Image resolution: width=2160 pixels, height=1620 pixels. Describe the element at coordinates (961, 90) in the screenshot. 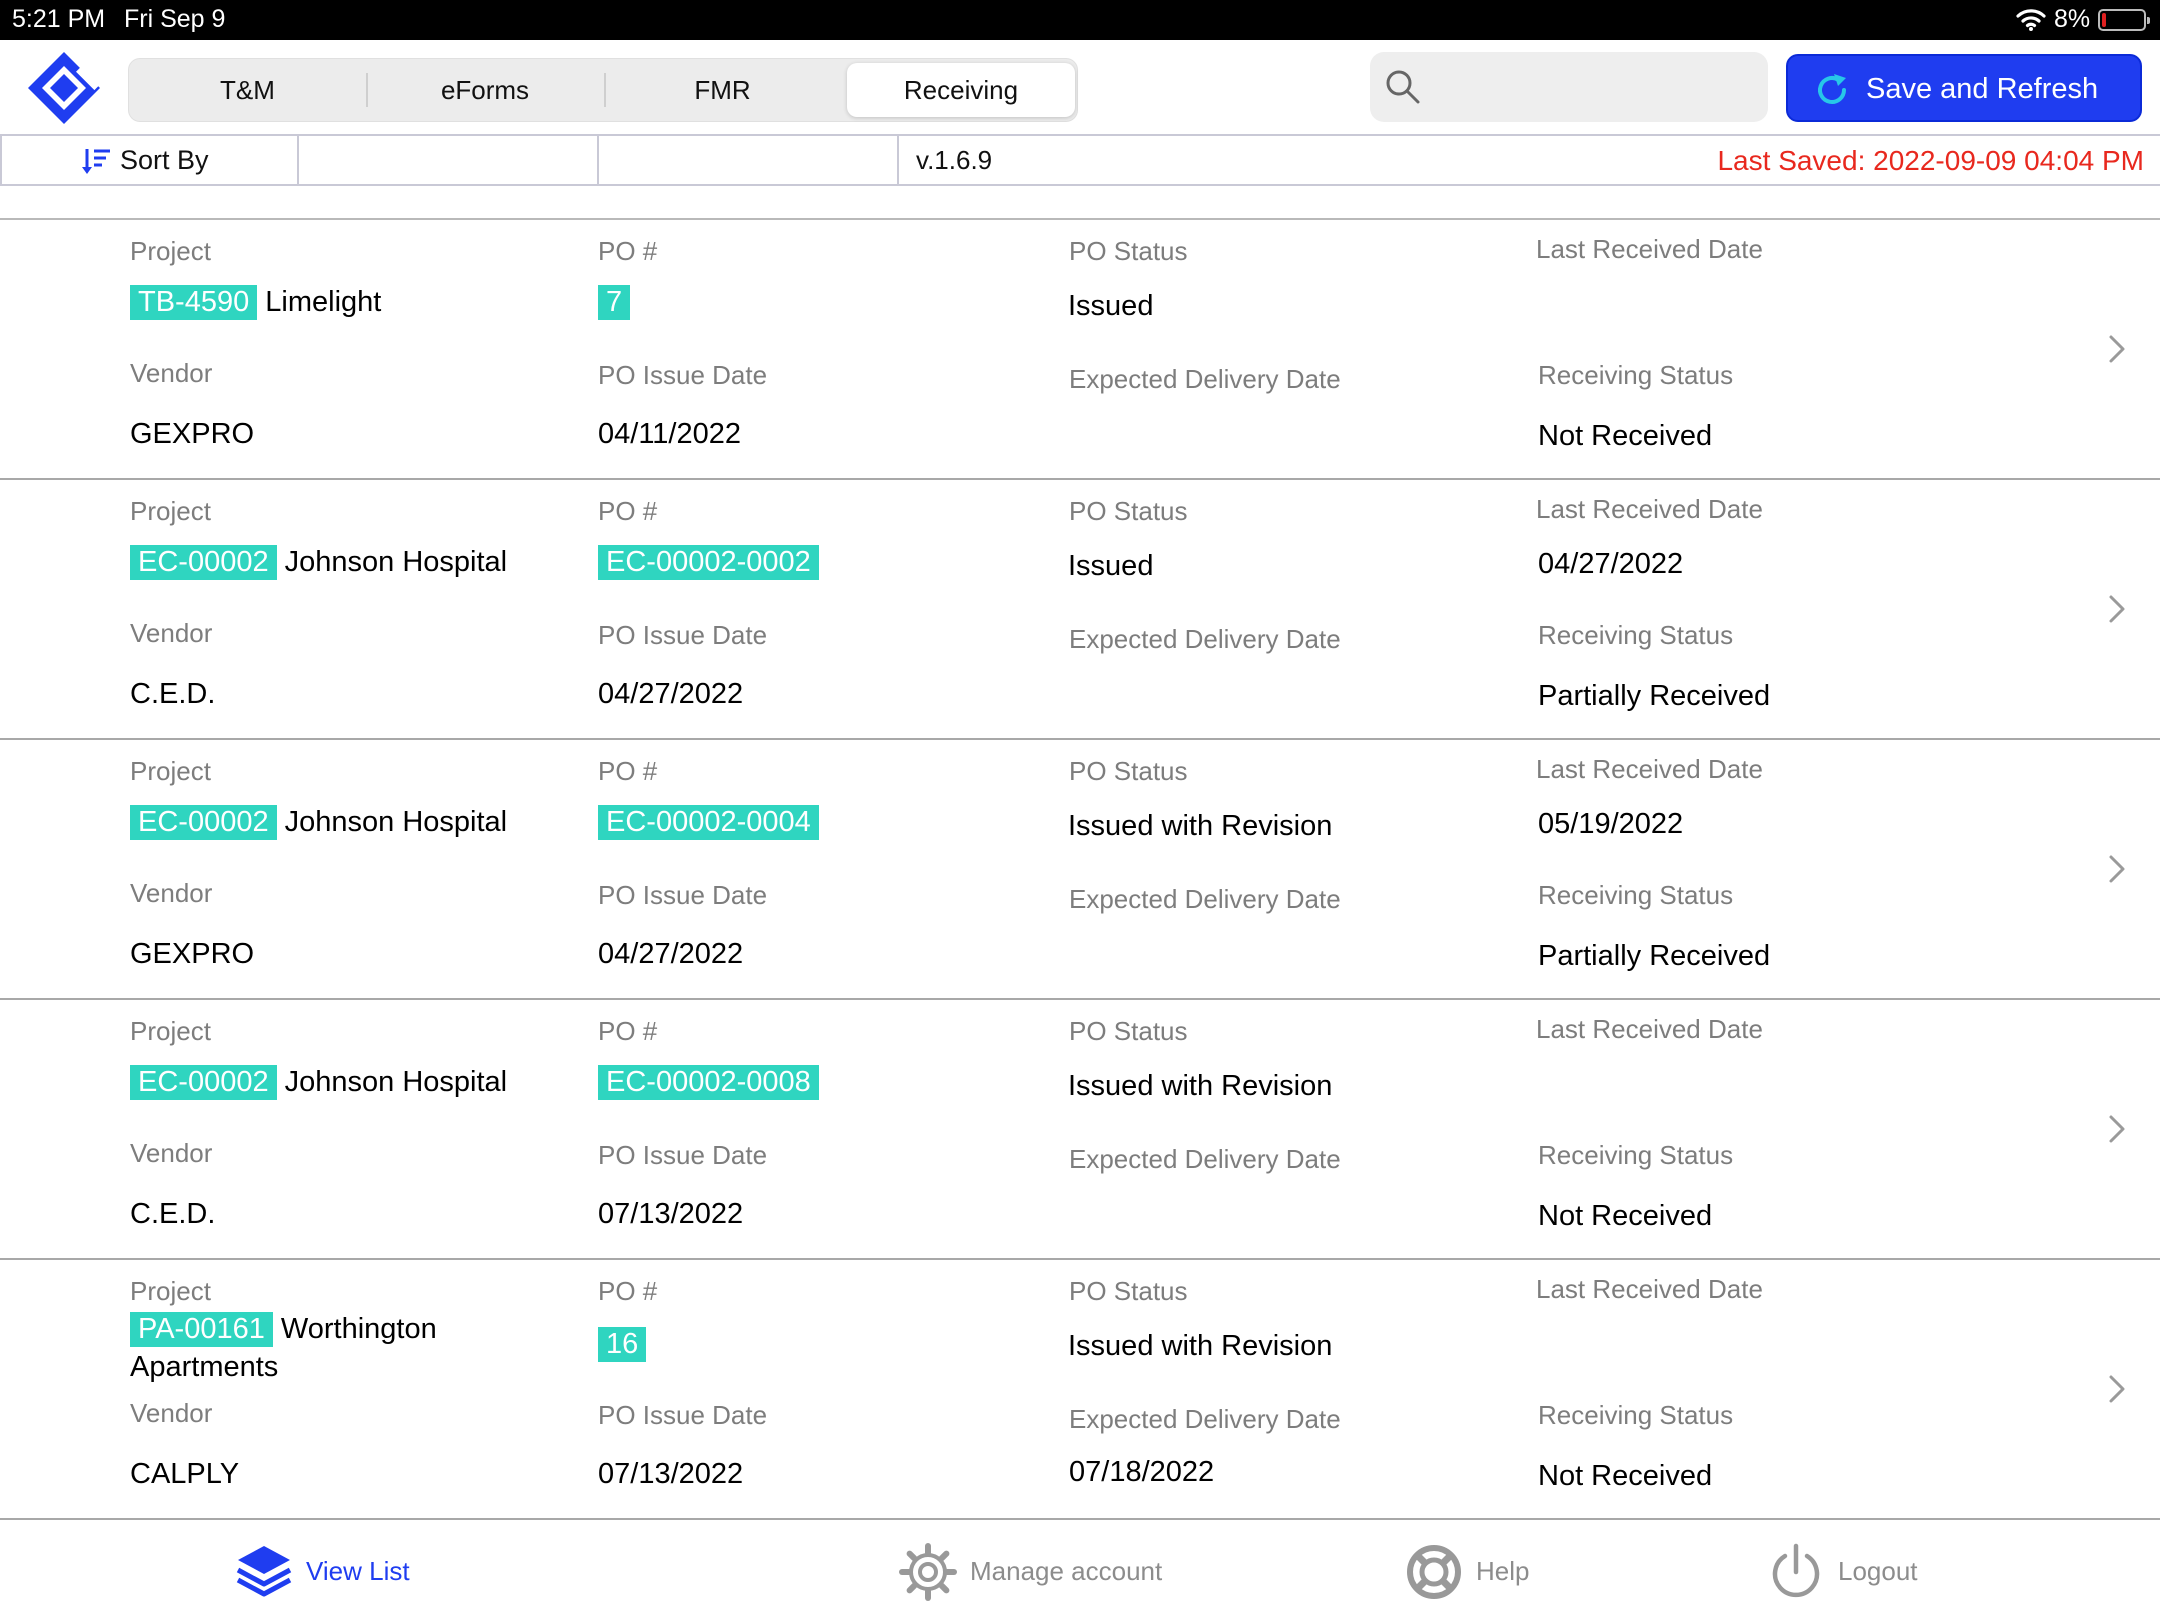

I see `tab-receiving: Receiving` at that location.